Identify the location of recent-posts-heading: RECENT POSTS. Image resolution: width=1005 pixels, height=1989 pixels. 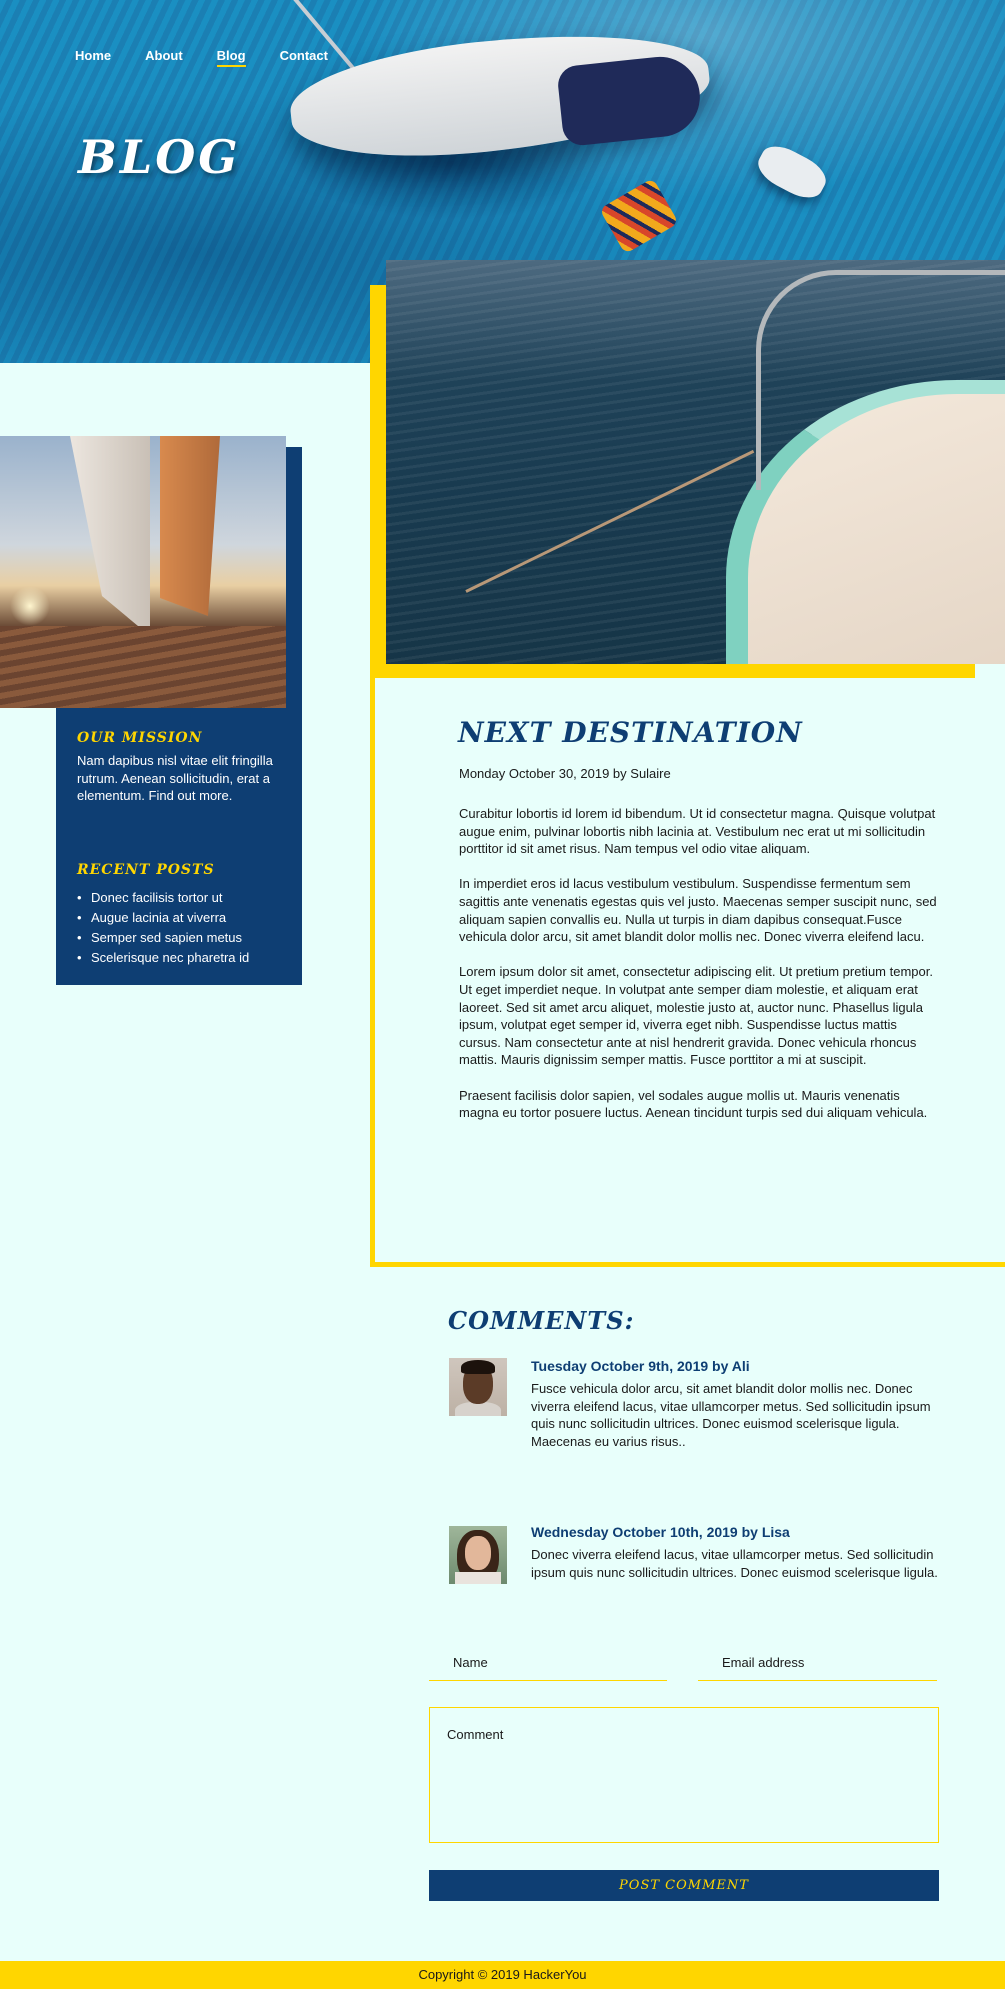
(146, 870).